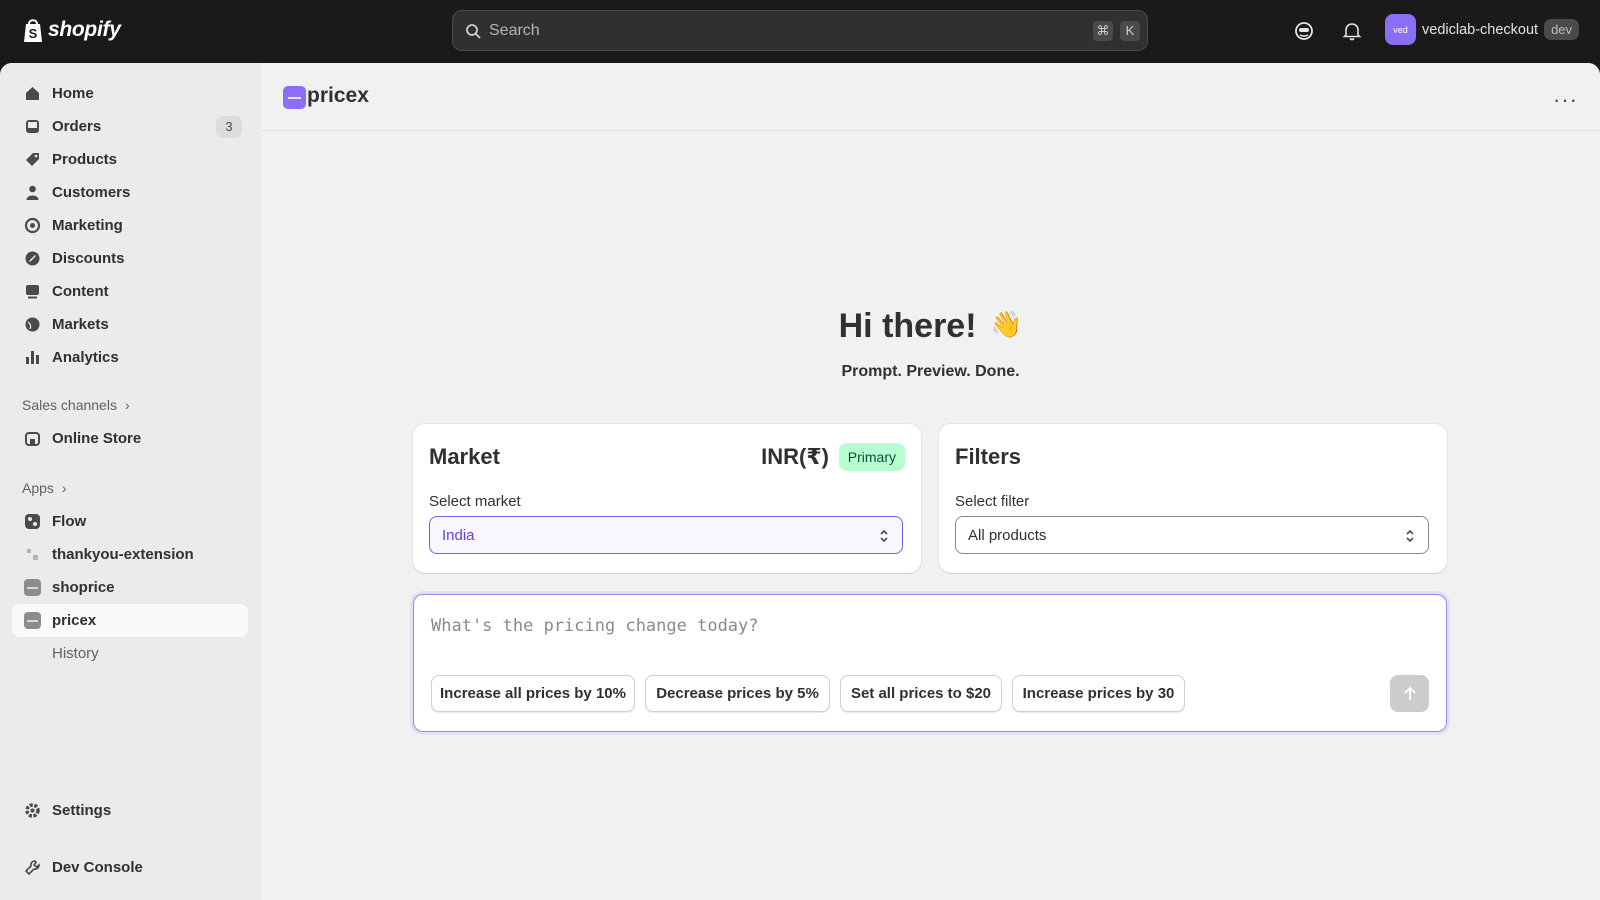 This screenshot has width=1600, height=900. I want to click on wrench-icon, so click(32, 868).